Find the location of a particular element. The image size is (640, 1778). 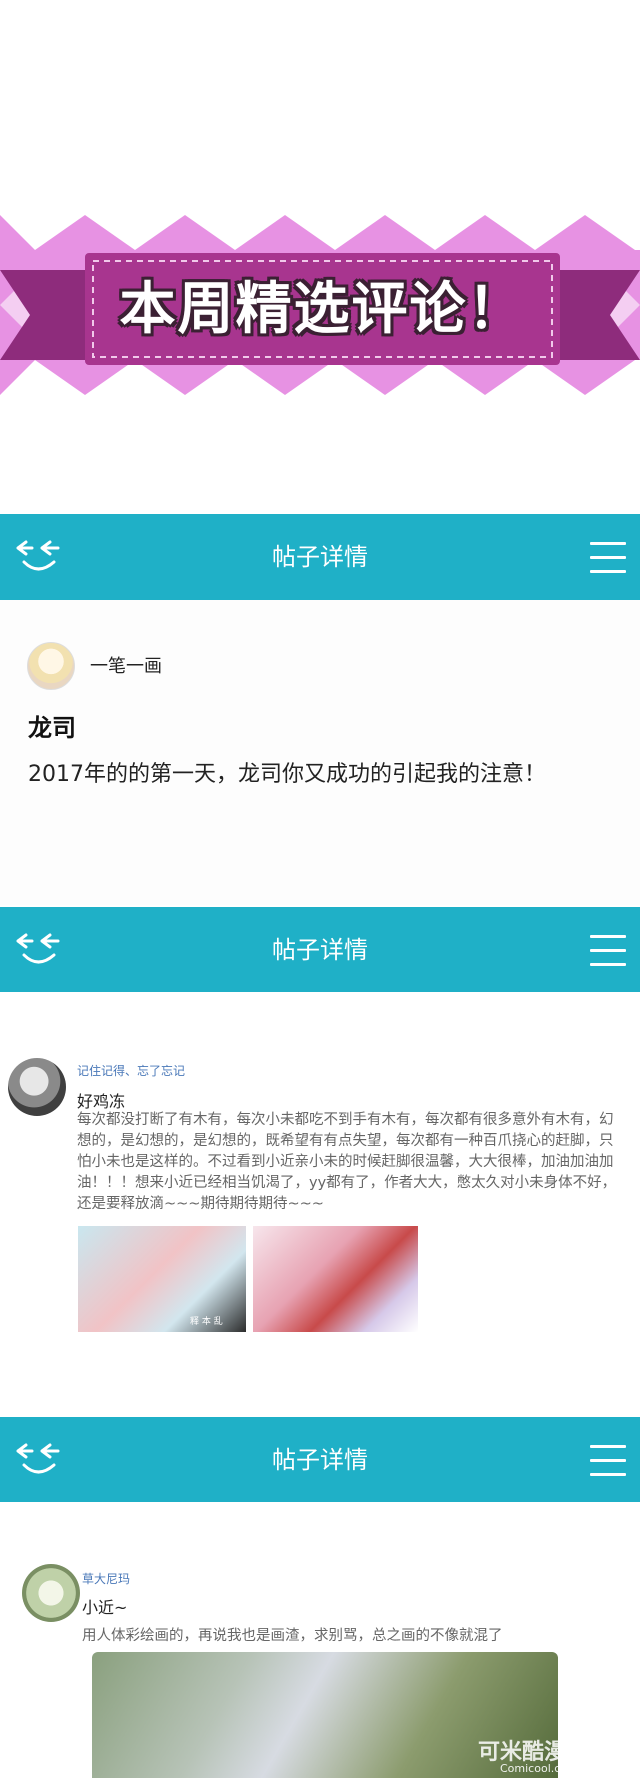

image-caption: 释 本 乱 is located at coordinates (206, 1322).